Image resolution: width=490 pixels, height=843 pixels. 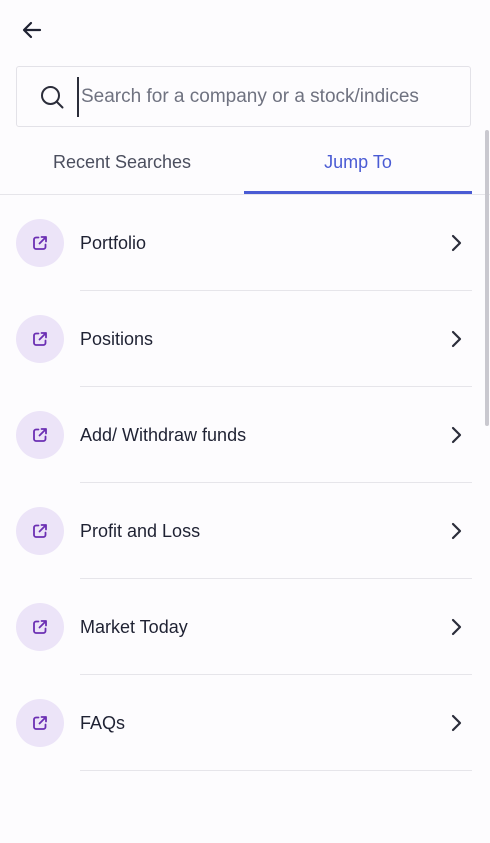 I want to click on arrow-left-icon, so click(x=32, y=30).